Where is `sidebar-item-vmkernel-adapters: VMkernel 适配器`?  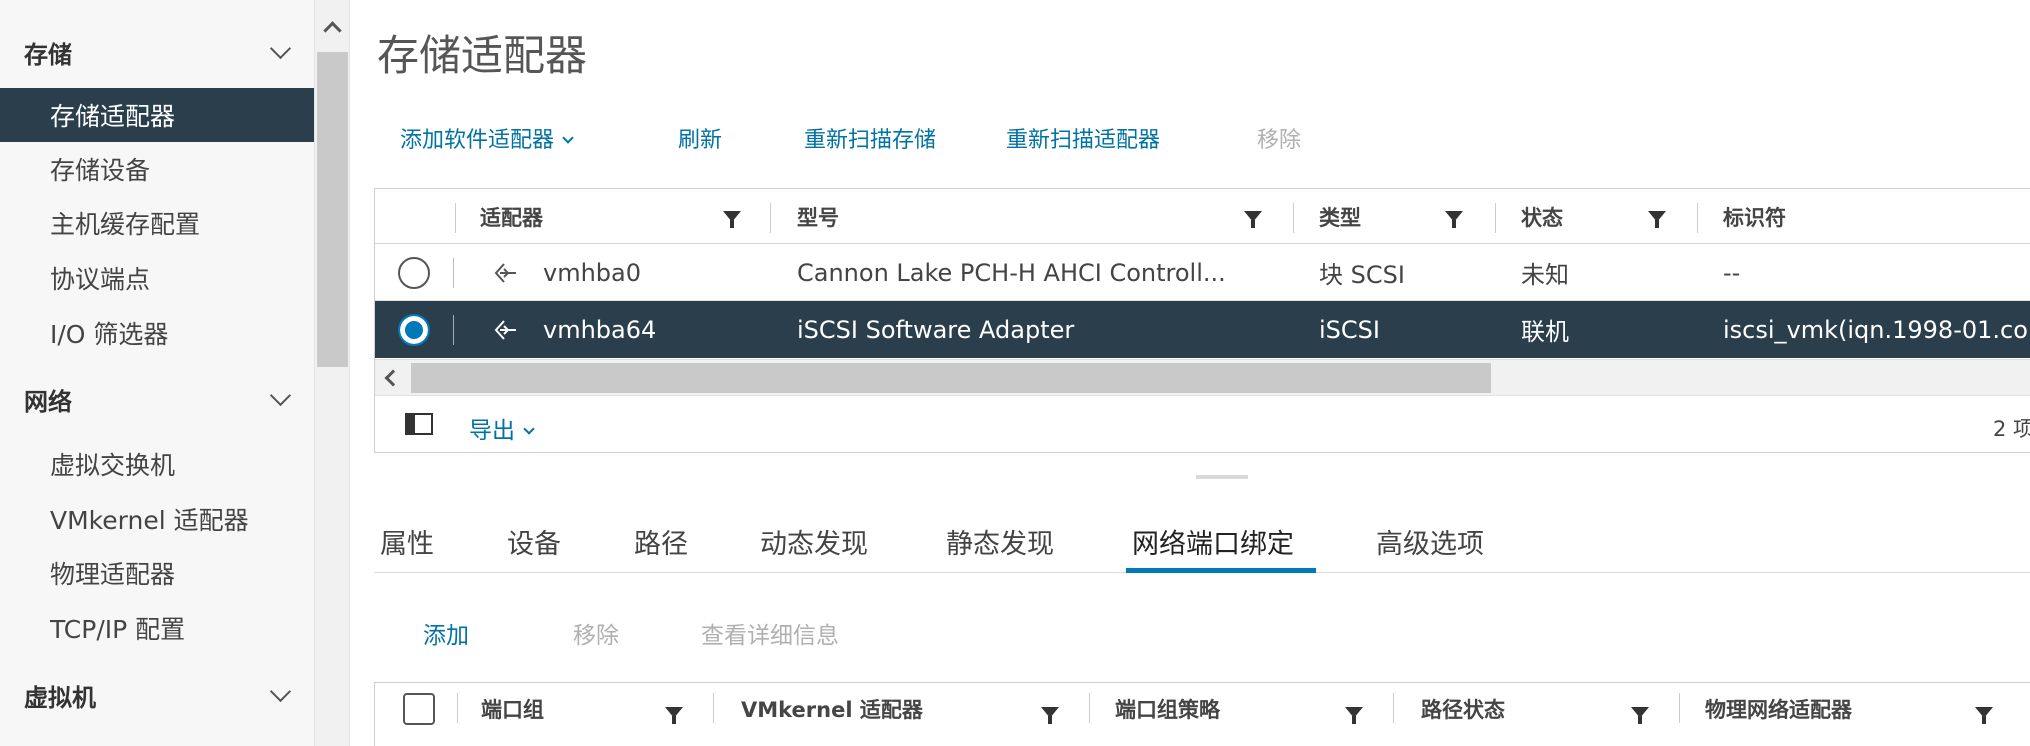 sidebar-item-vmkernel-adapters: VMkernel 适配器 is located at coordinates (157, 519).